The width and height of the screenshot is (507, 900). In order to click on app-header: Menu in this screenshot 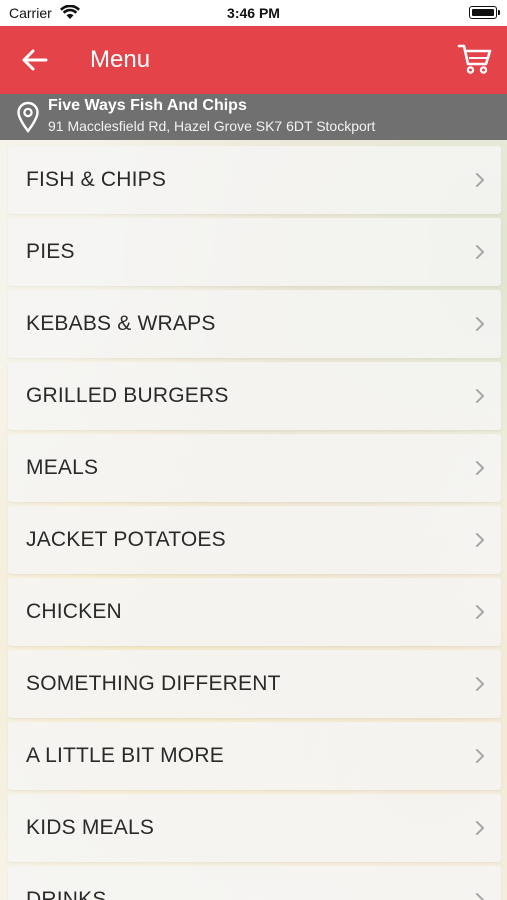, I will do `click(253, 60)`.